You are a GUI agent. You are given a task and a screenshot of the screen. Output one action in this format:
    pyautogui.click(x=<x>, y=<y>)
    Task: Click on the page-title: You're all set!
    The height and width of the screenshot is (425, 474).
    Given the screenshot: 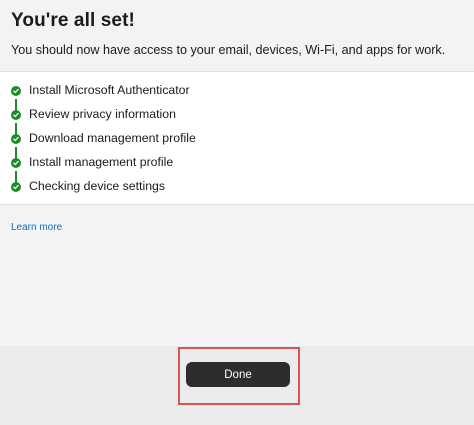 What is the action you would take?
    pyautogui.click(x=73, y=20)
    